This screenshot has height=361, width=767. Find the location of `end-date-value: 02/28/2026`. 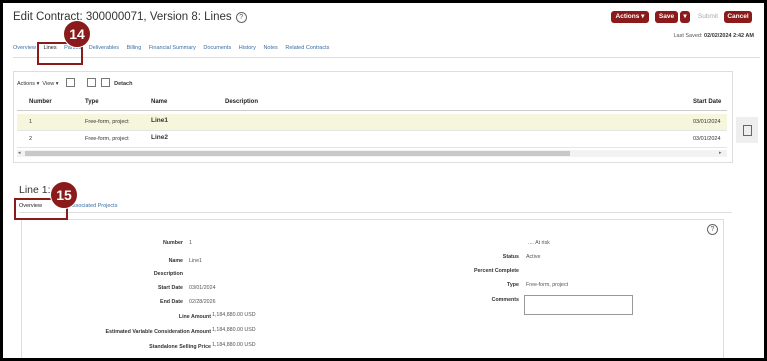

end-date-value: 02/28/2026 is located at coordinates (202, 302).